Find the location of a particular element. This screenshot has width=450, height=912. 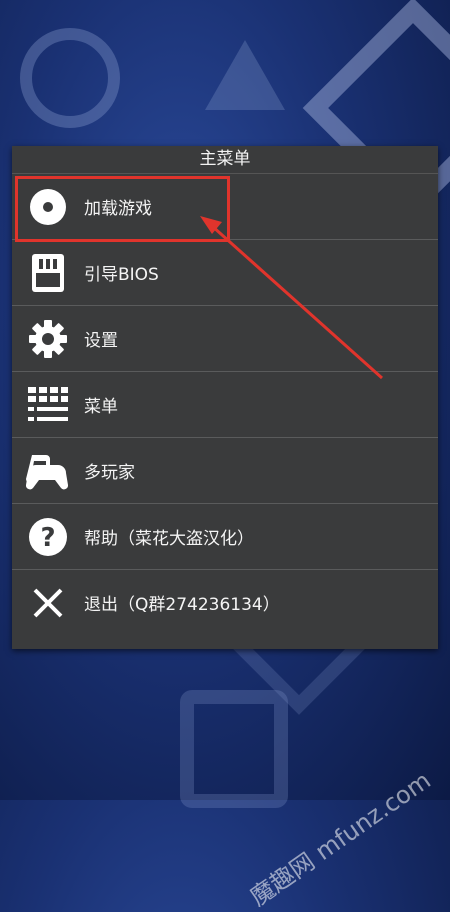

bg-ring-shape is located at coordinates (234, 749).